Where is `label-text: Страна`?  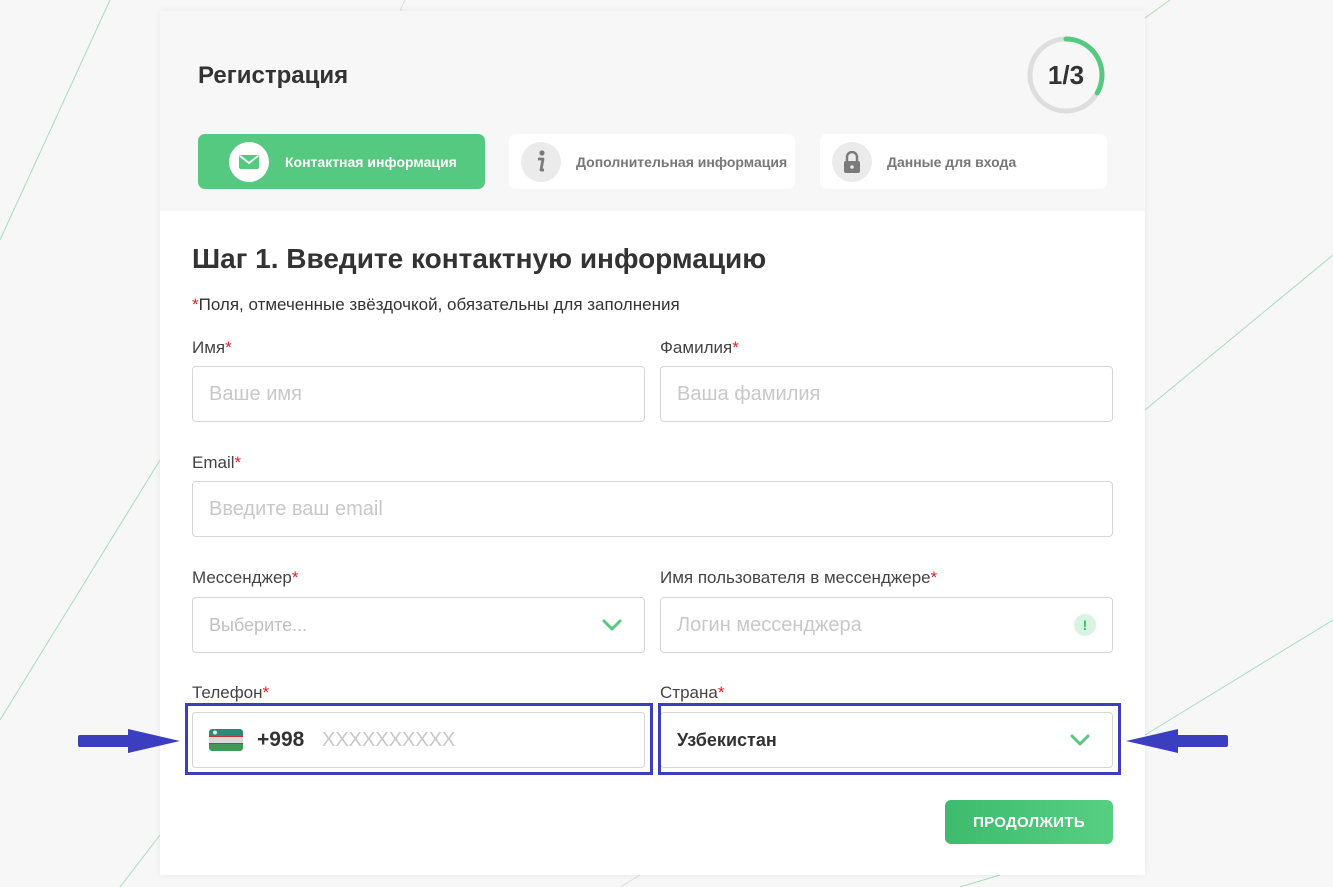 label-text: Страна is located at coordinates (689, 692).